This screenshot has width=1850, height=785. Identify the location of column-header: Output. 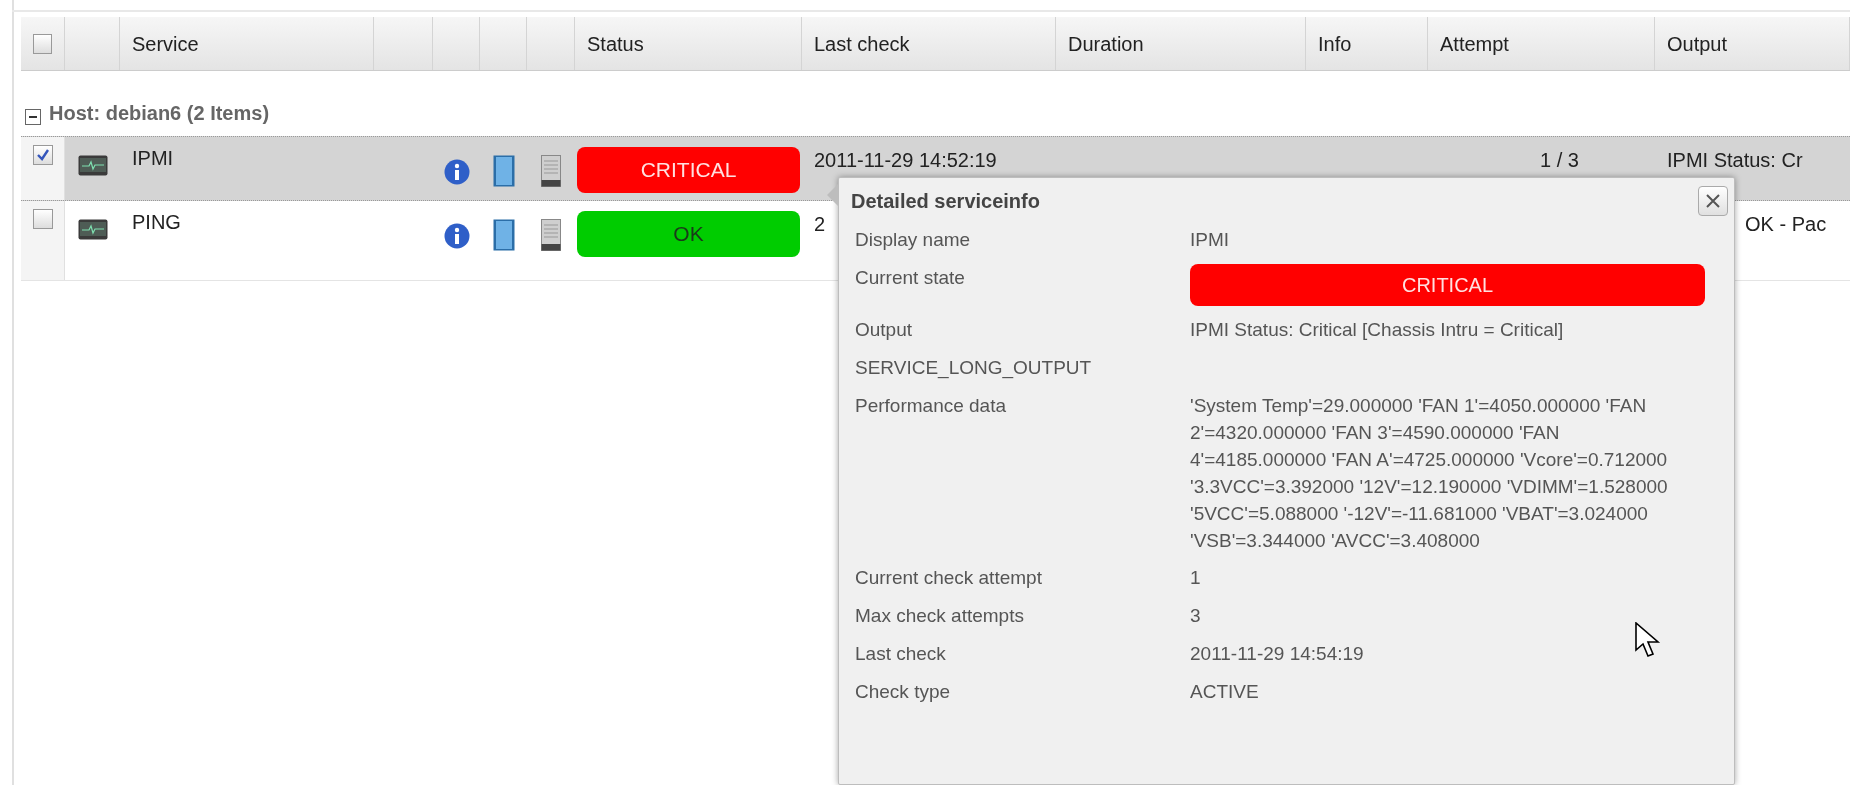
(1752, 43).